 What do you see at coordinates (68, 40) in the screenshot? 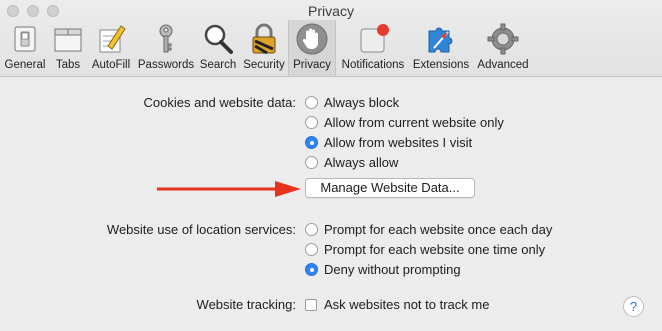
I see `tabs-icon` at bounding box center [68, 40].